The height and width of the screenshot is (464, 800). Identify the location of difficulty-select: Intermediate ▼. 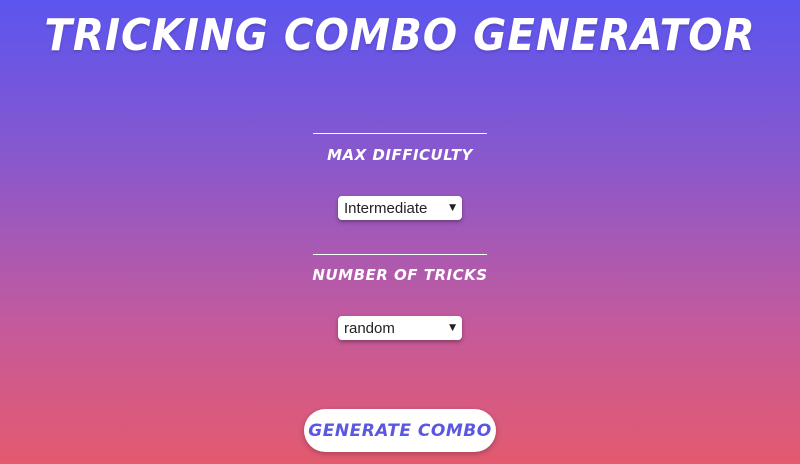
(400, 208).